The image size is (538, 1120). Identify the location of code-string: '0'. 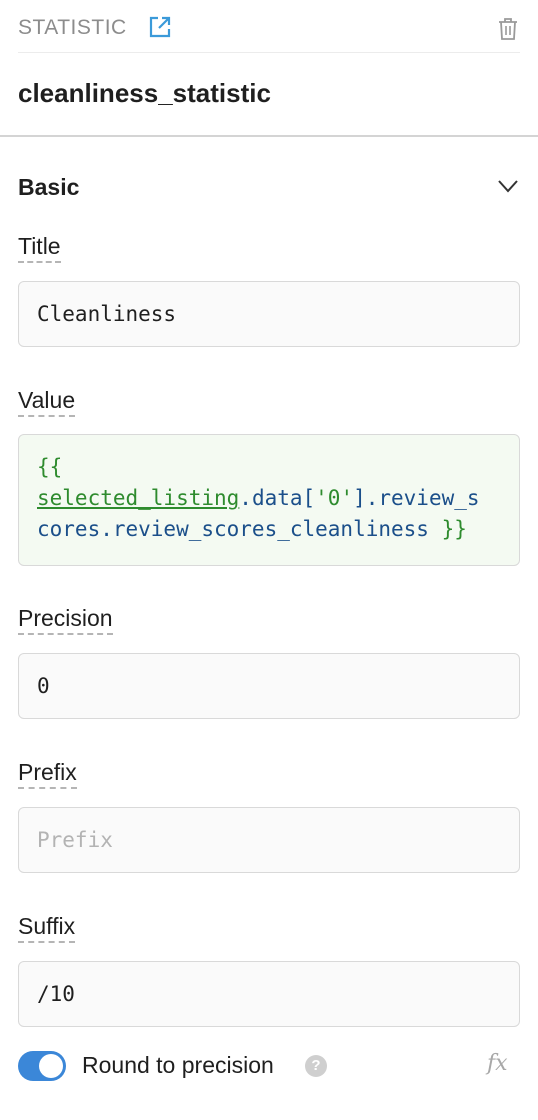
(334, 498).